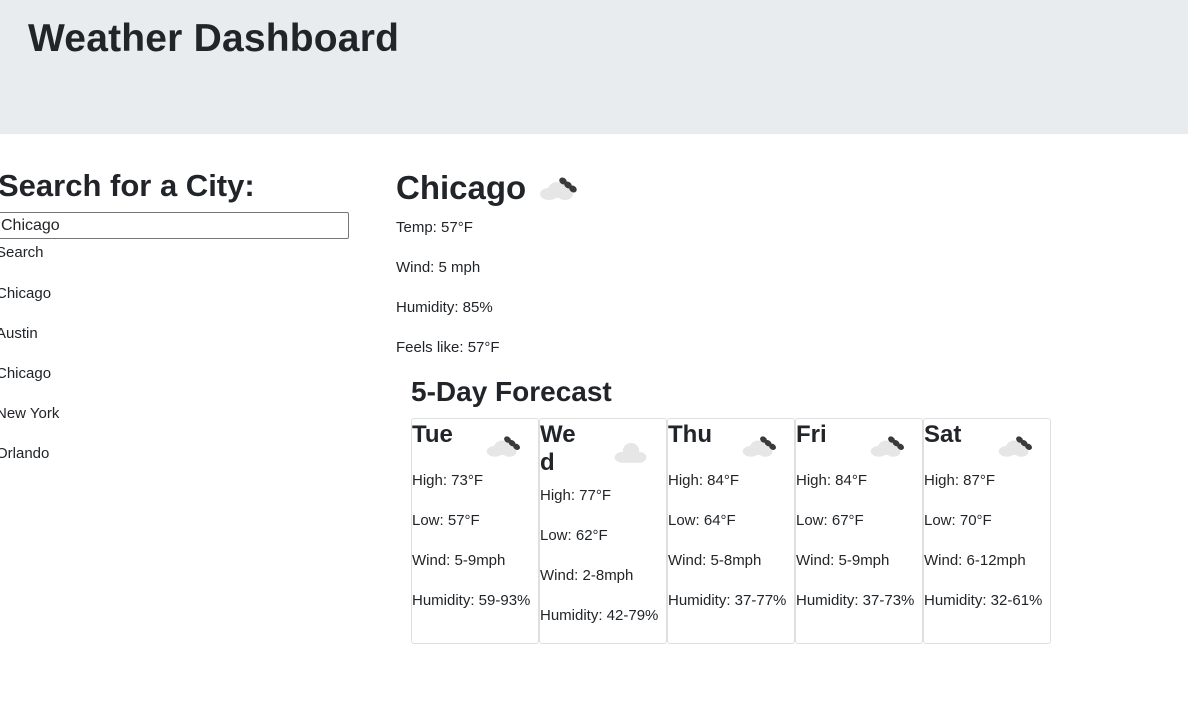  I want to click on current-feels-like: Feels like: 57°F, so click(448, 347).